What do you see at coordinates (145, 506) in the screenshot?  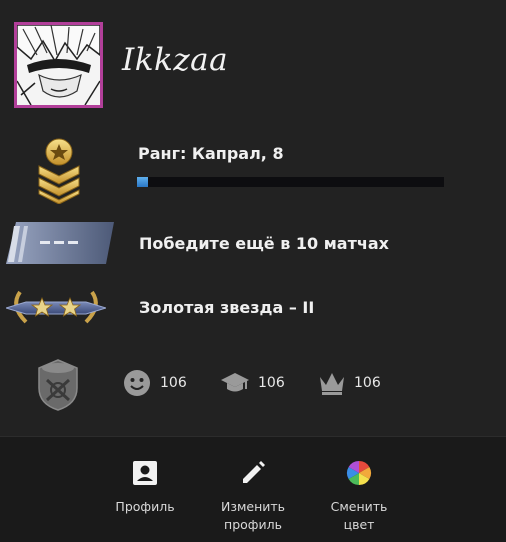 I see `profile-button-label: Профиль` at bounding box center [145, 506].